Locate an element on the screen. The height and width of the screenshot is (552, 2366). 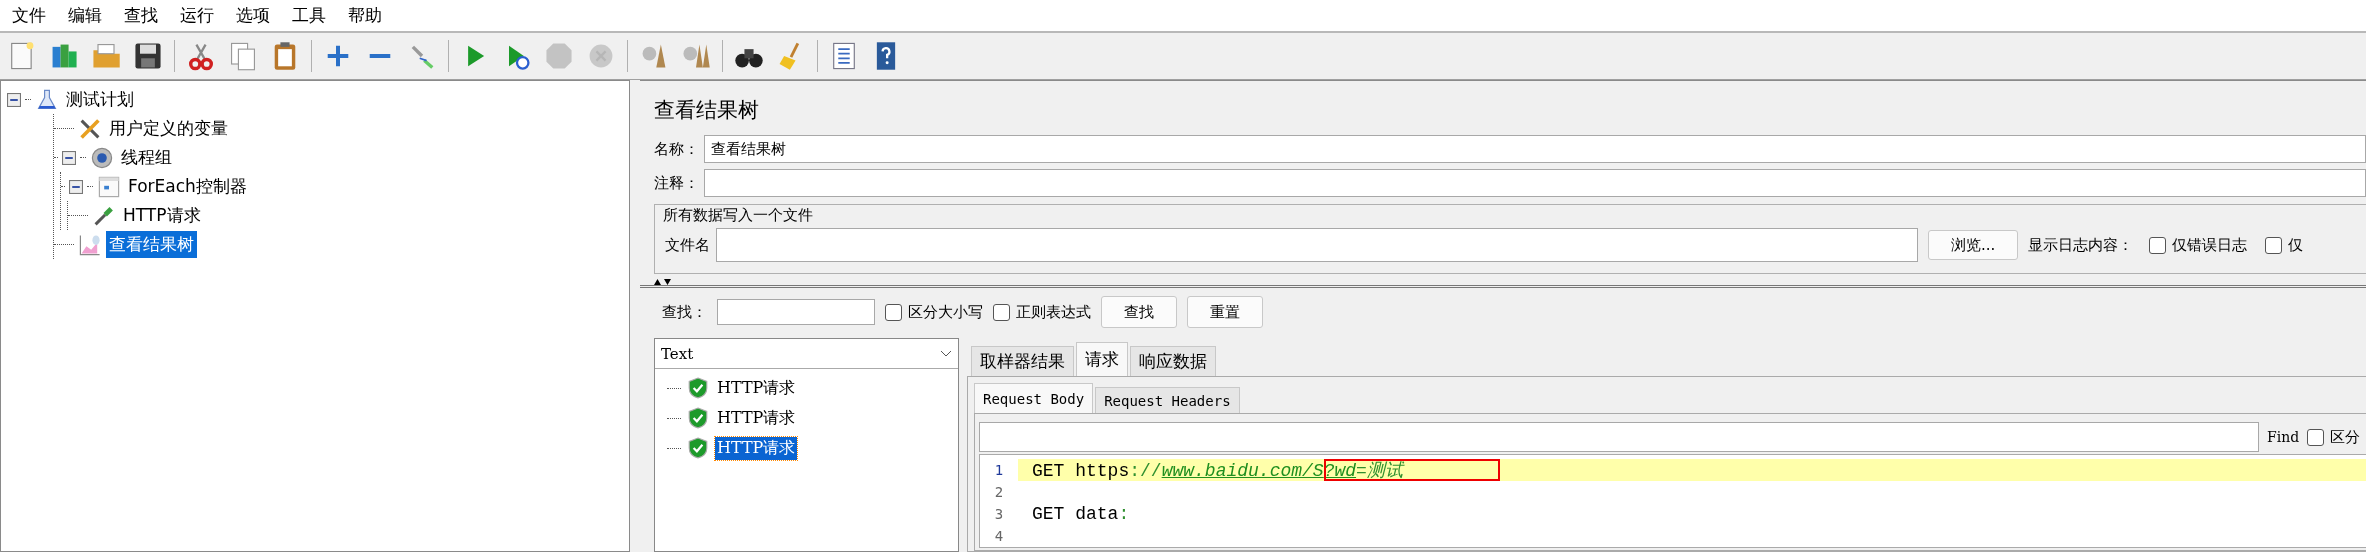
tree-item: 线程组 is located at coordinates (146, 157).